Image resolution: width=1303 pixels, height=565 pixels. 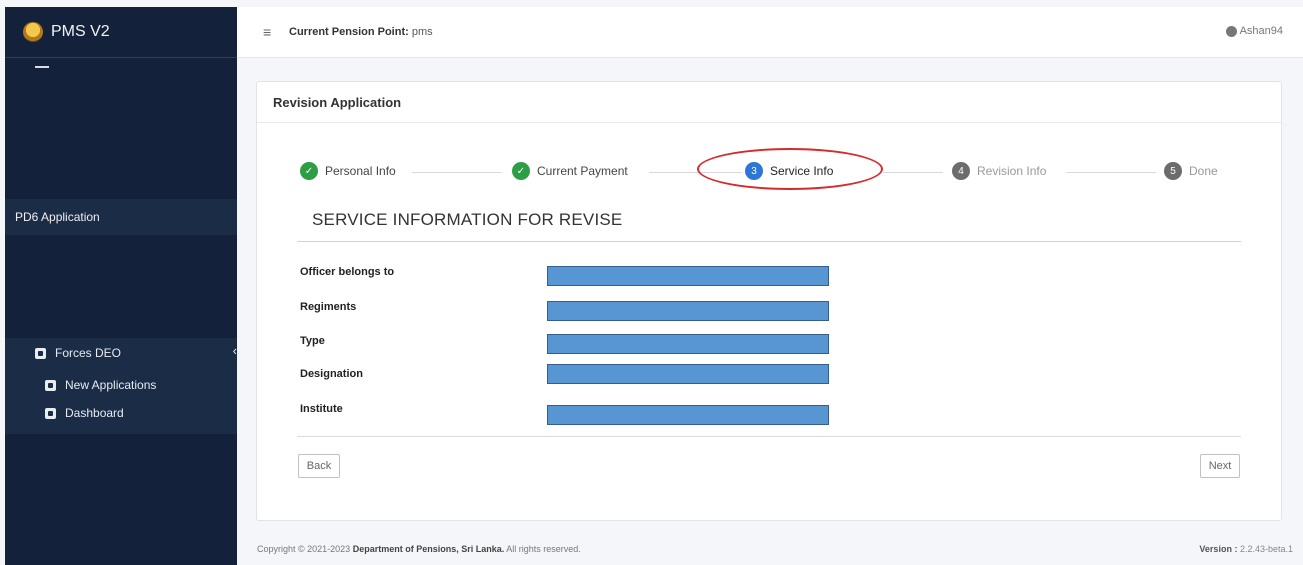 What do you see at coordinates (111, 385) in the screenshot?
I see `sidebar-item-label: New Applications` at bounding box center [111, 385].